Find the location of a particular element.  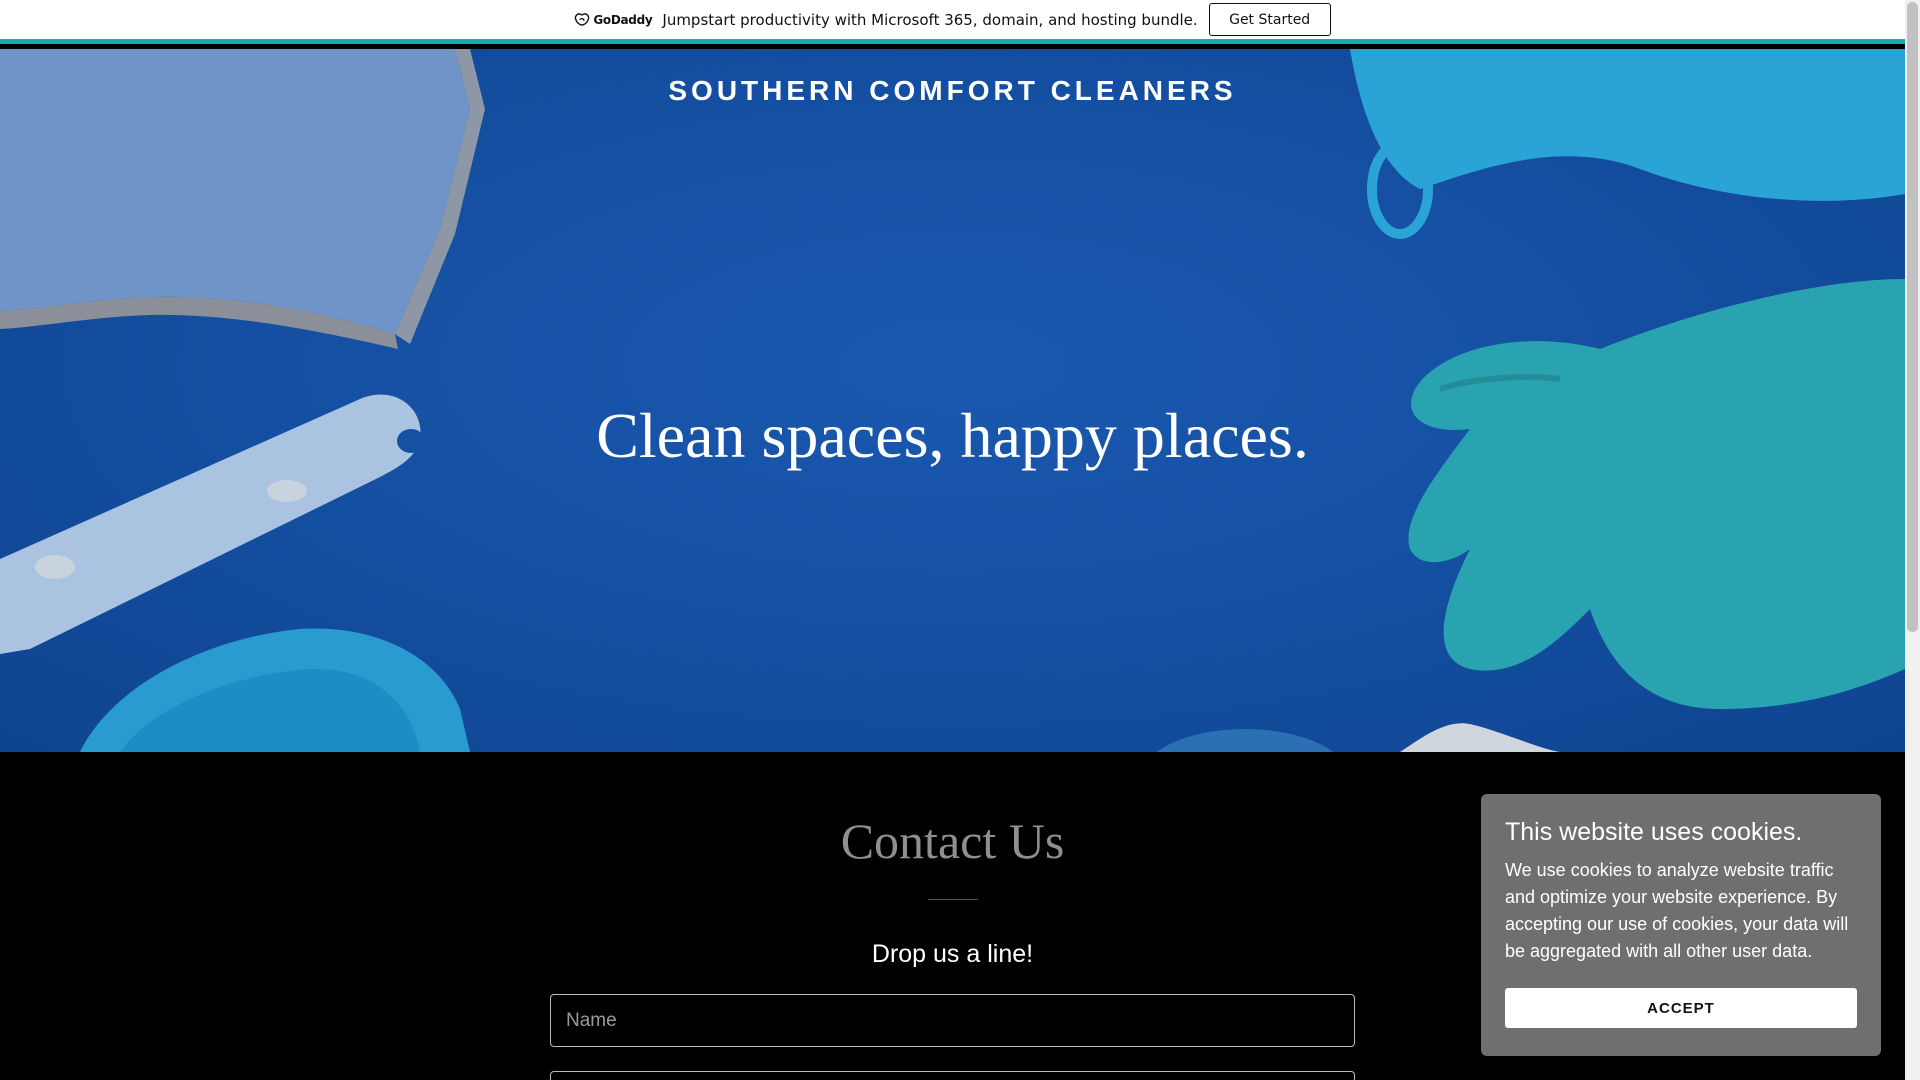

get-started-button: Get Started is located at coordinates (1269, 19).